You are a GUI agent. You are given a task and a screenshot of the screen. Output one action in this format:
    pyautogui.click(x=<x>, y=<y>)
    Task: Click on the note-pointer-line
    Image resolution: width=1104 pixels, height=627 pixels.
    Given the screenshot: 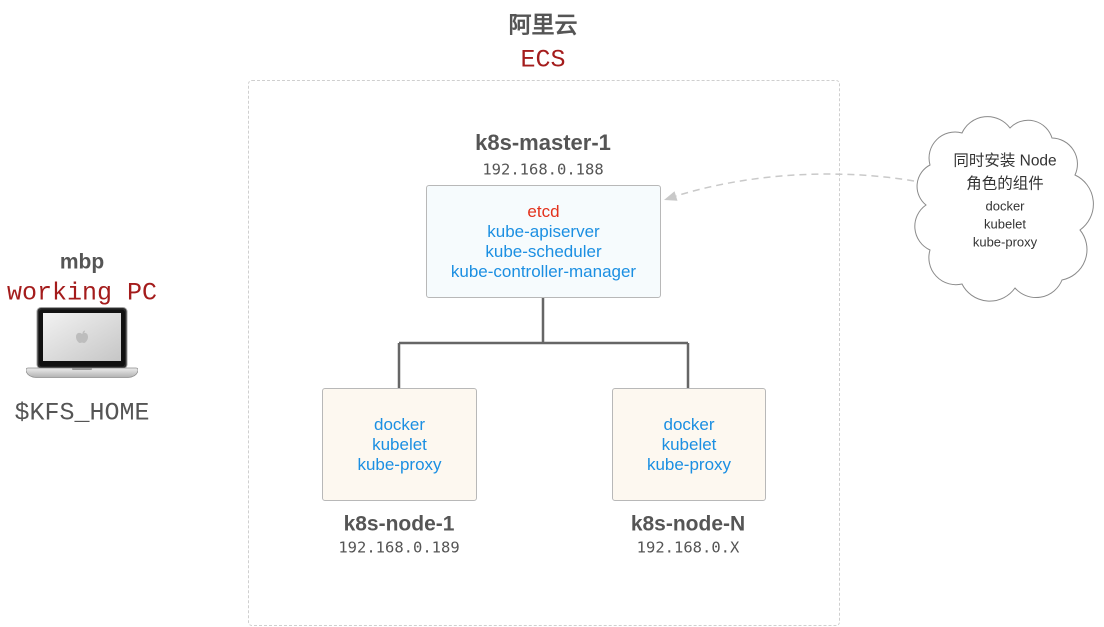 What is the action you would take?
    pyautogui.click(x=795, y=185)
    